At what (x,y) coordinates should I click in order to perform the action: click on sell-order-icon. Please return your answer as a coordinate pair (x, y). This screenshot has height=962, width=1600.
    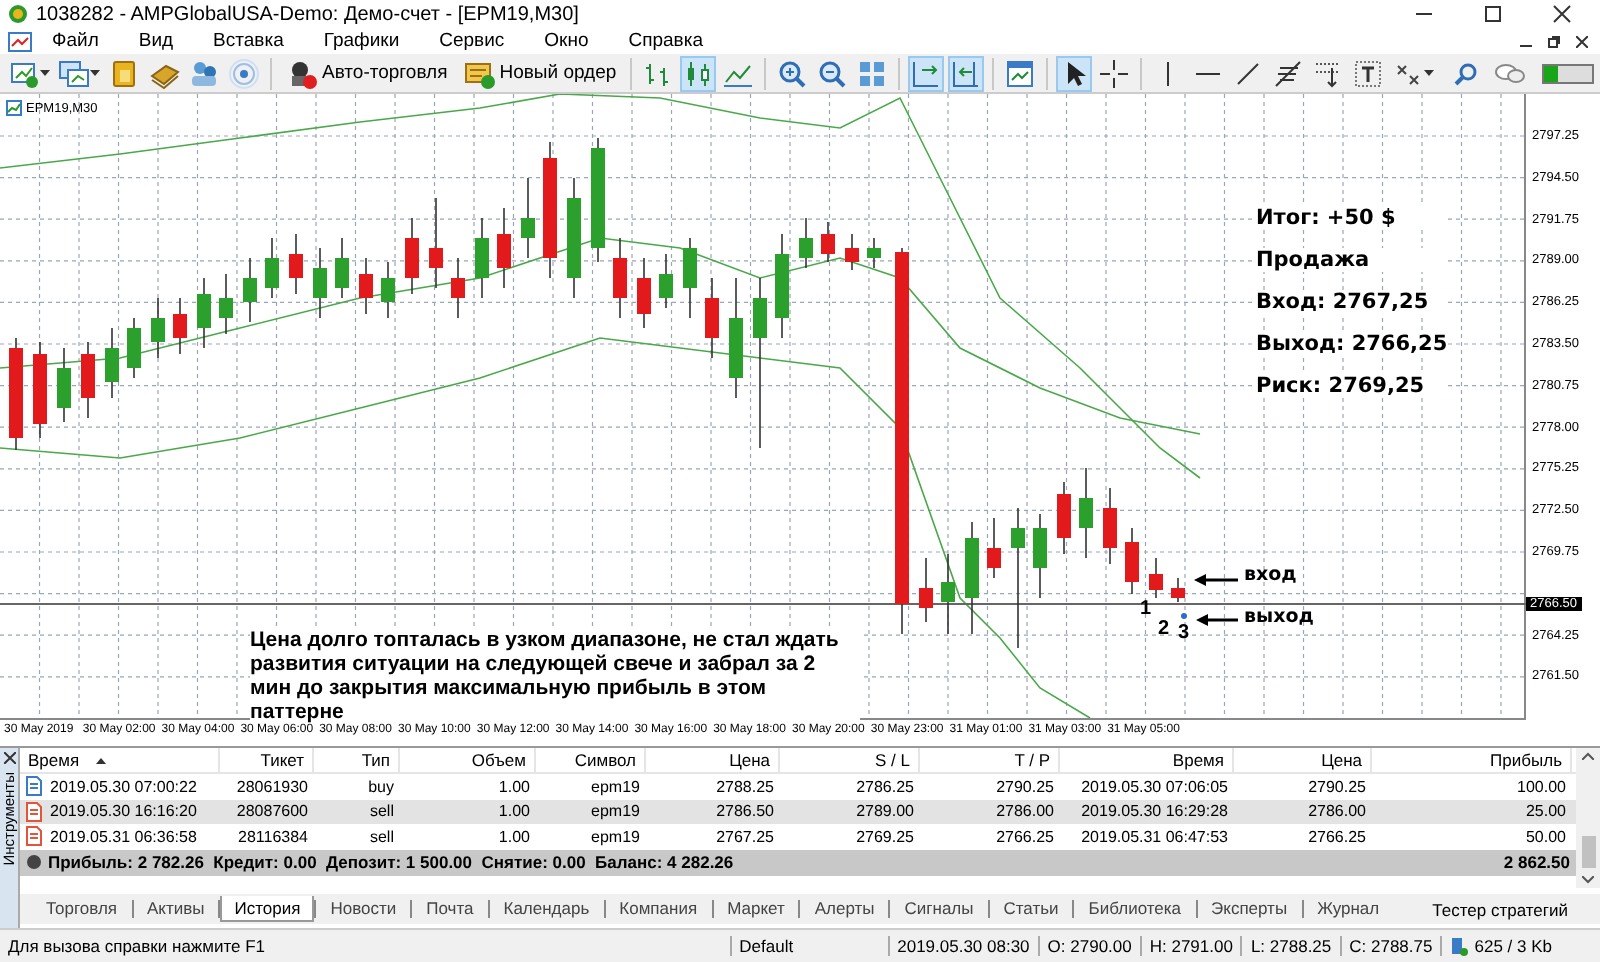
    Looking at the image, I should click on (34, 836).